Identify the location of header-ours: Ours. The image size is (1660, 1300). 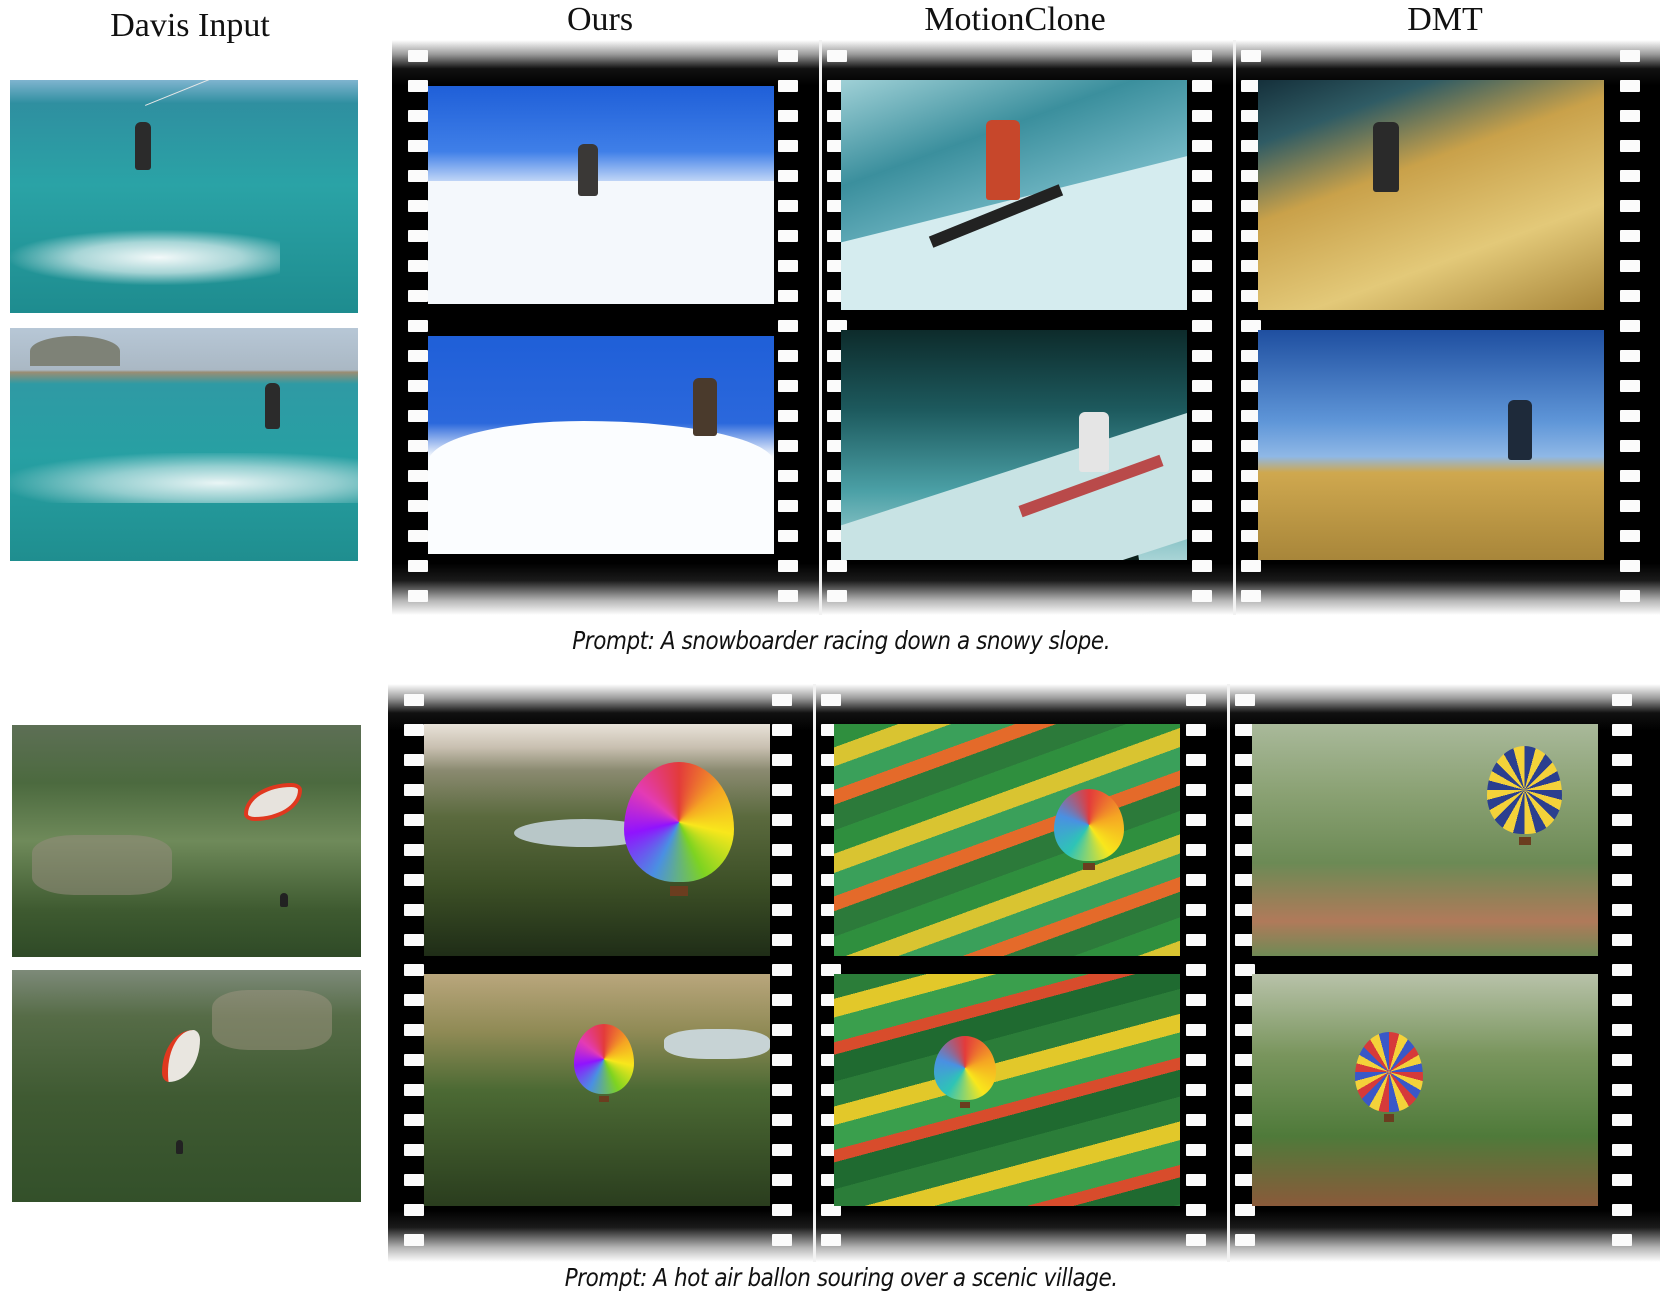
(600, 19).